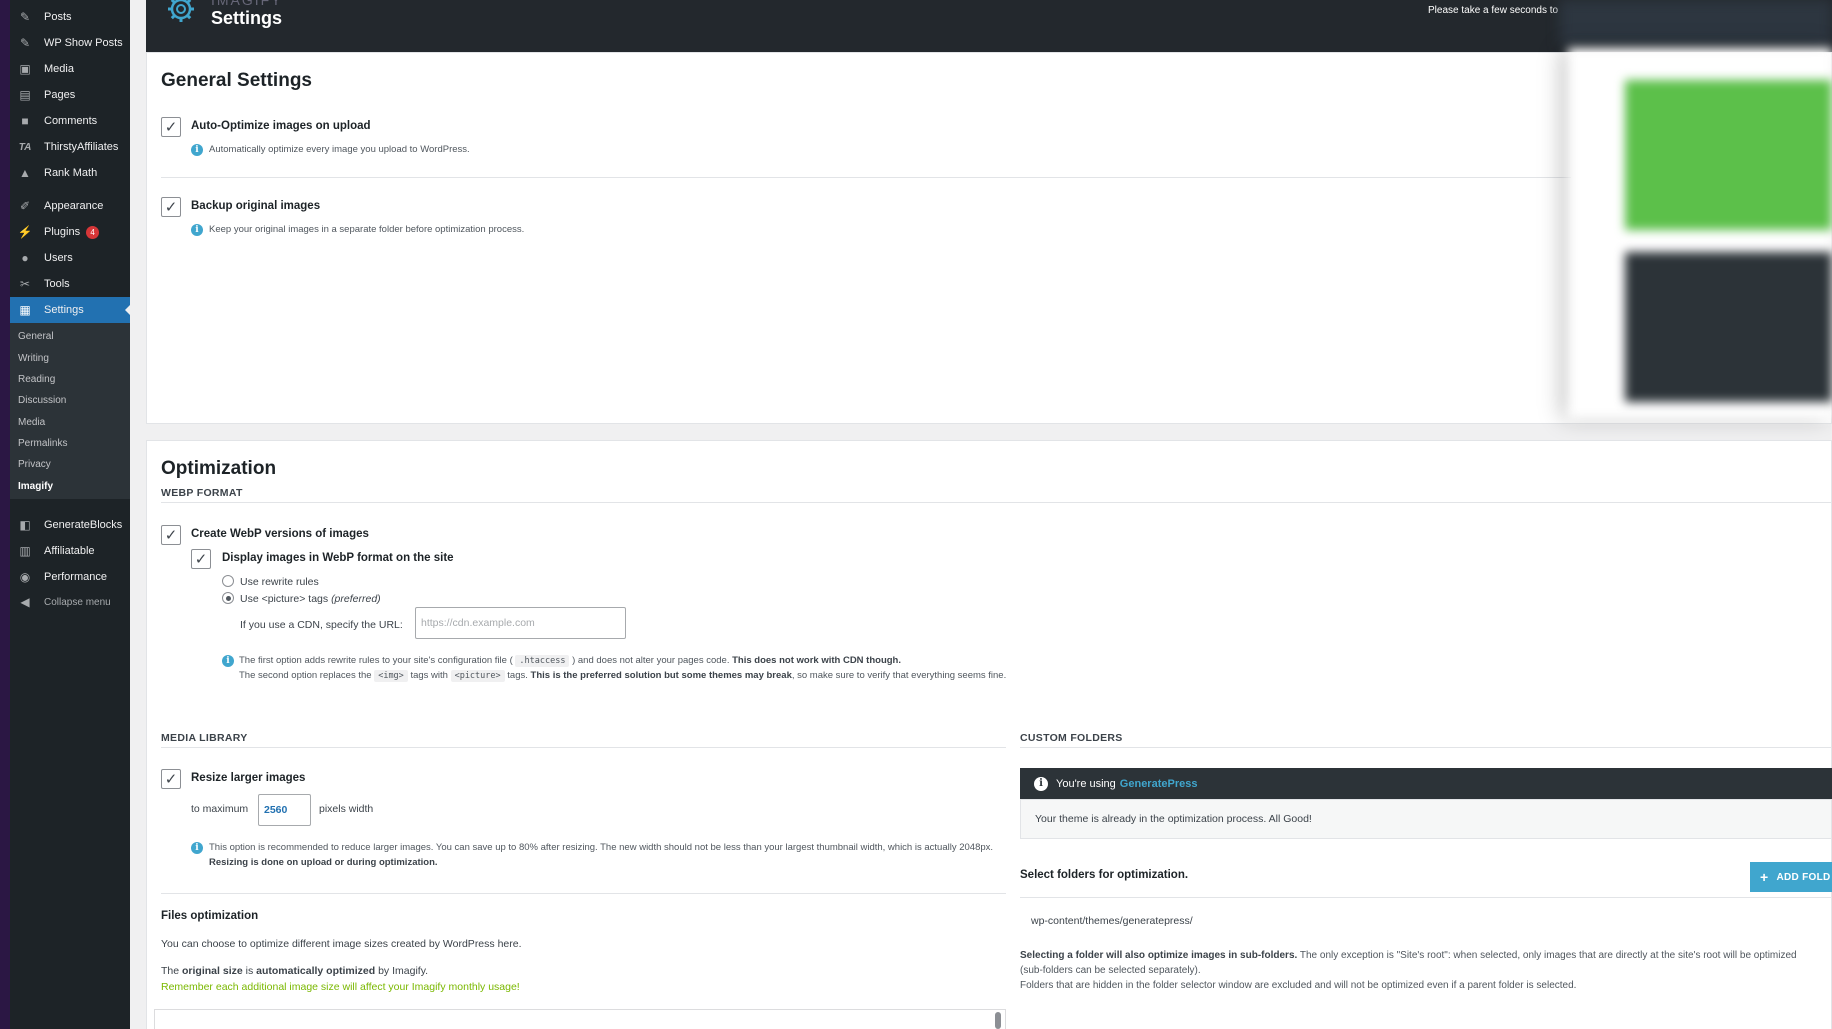 The width and height of the screenshot is (1832, 1029). What do you see at coordinates (346, 809) in the screenshot?
I see `pixels-width-label: pixels width` at bounding box center [346, 809].